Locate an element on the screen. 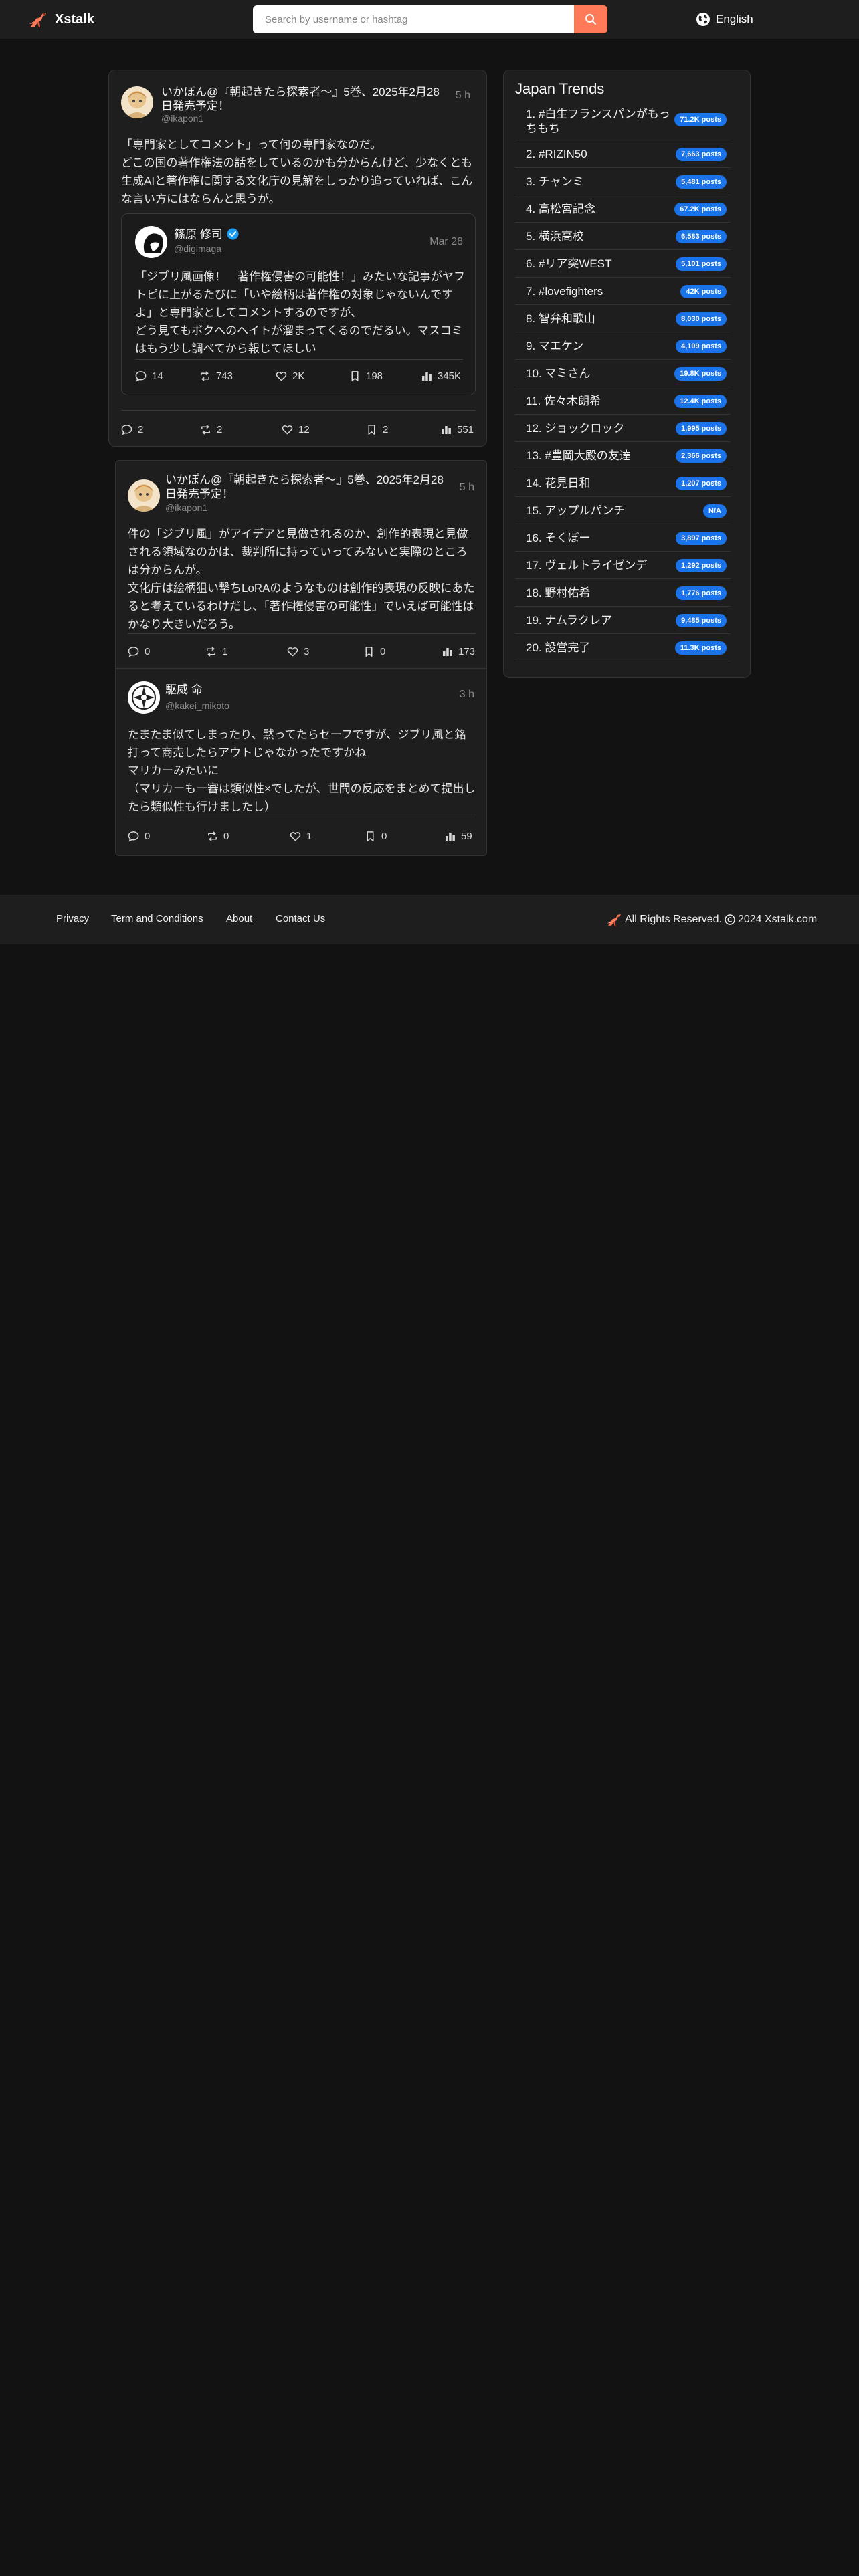 This screenshot has height=2576, width=859. search-input is located at coordinates (413, 19).